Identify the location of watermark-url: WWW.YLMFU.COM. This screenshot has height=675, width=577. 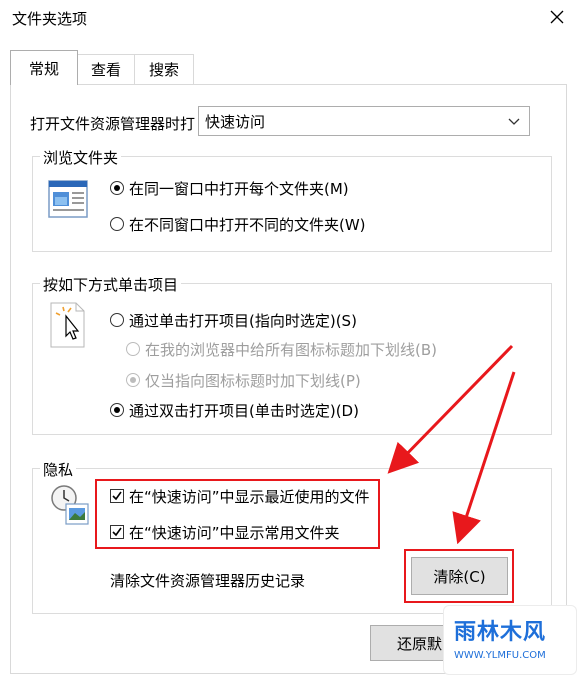
(500, 655).